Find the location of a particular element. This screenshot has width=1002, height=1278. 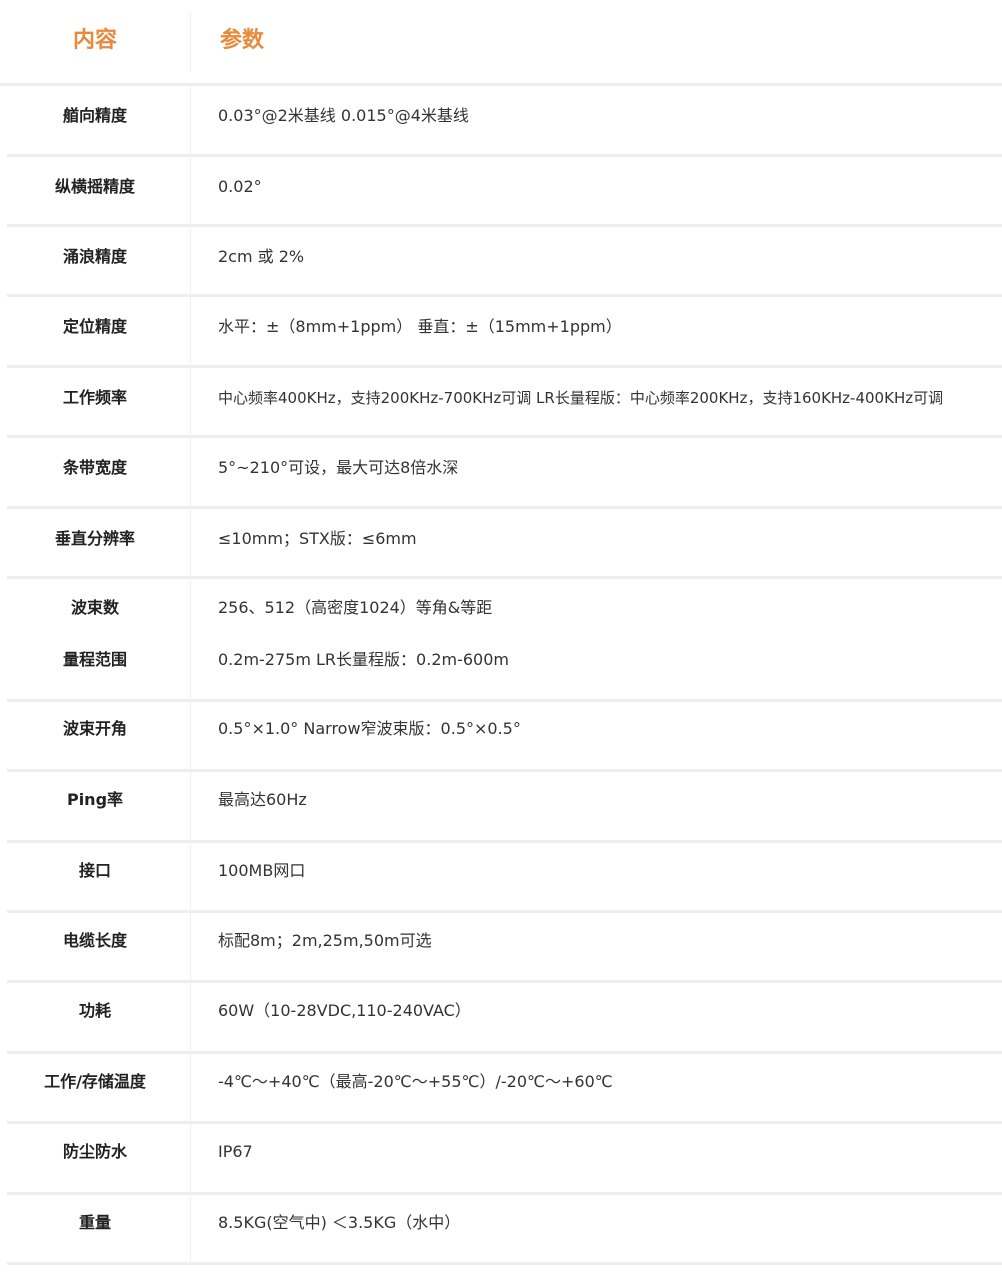

row-value: ≤10mm；STX版：≤6mm is located at coordinates (317, 538).